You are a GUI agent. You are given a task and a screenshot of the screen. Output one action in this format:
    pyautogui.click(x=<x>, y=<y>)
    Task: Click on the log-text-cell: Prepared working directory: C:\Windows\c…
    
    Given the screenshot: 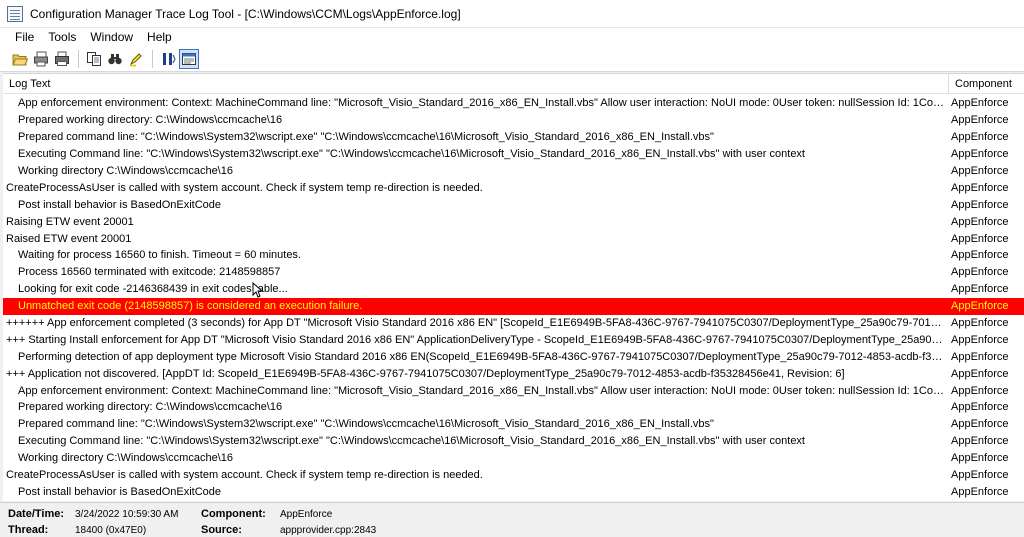 What is the action you would take?
    pyautogui.click(x=150, y=407)
    